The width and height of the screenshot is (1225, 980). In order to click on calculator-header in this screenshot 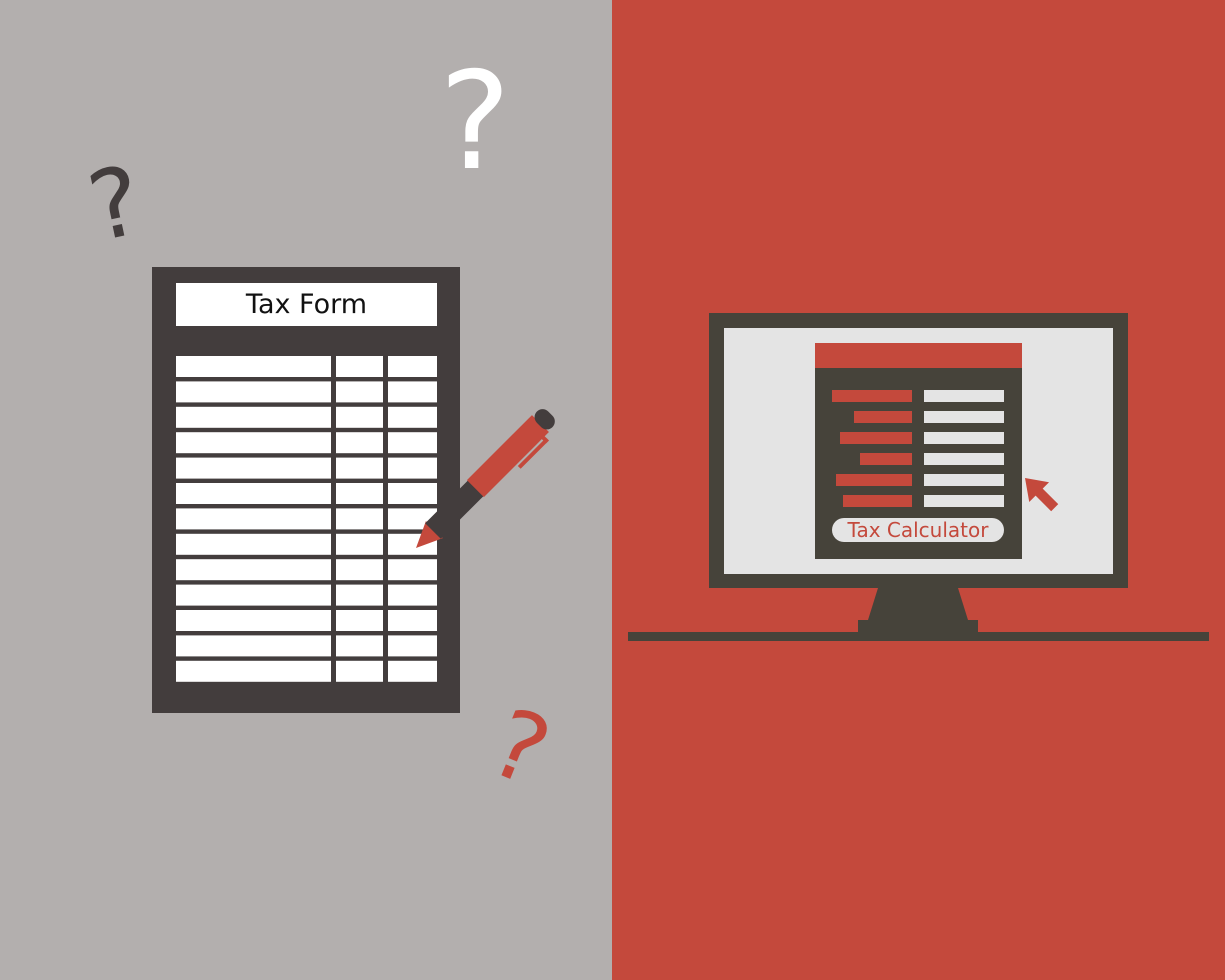, I will do `click(918, 355)`.